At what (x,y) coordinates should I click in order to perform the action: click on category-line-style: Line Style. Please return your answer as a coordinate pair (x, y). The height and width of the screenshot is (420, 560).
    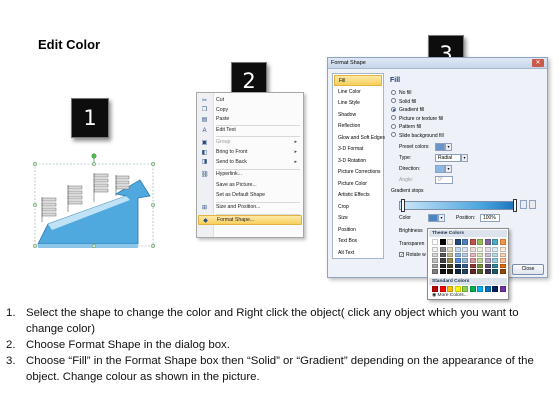
    Looking at the image, I should click on (358, 103).